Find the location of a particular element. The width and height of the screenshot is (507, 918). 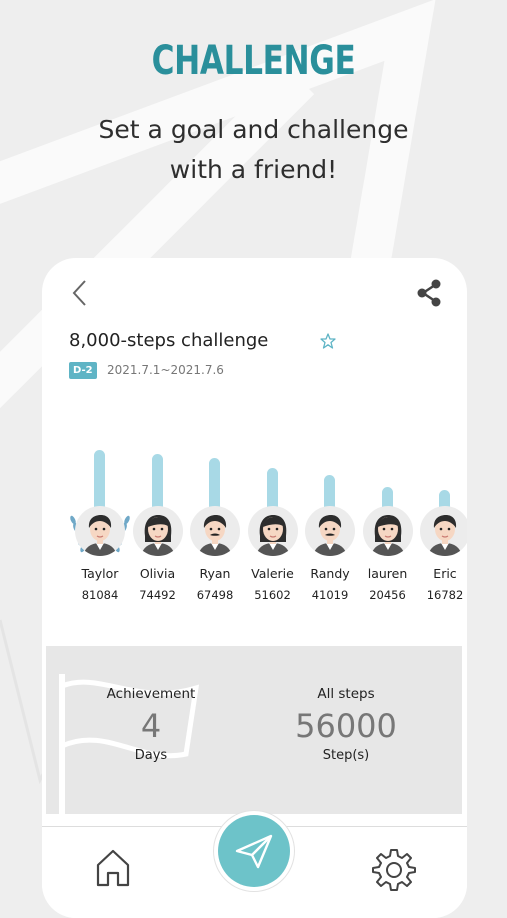

achievement-stat: Achievement 4 Days is located at coordinates (151, 724).